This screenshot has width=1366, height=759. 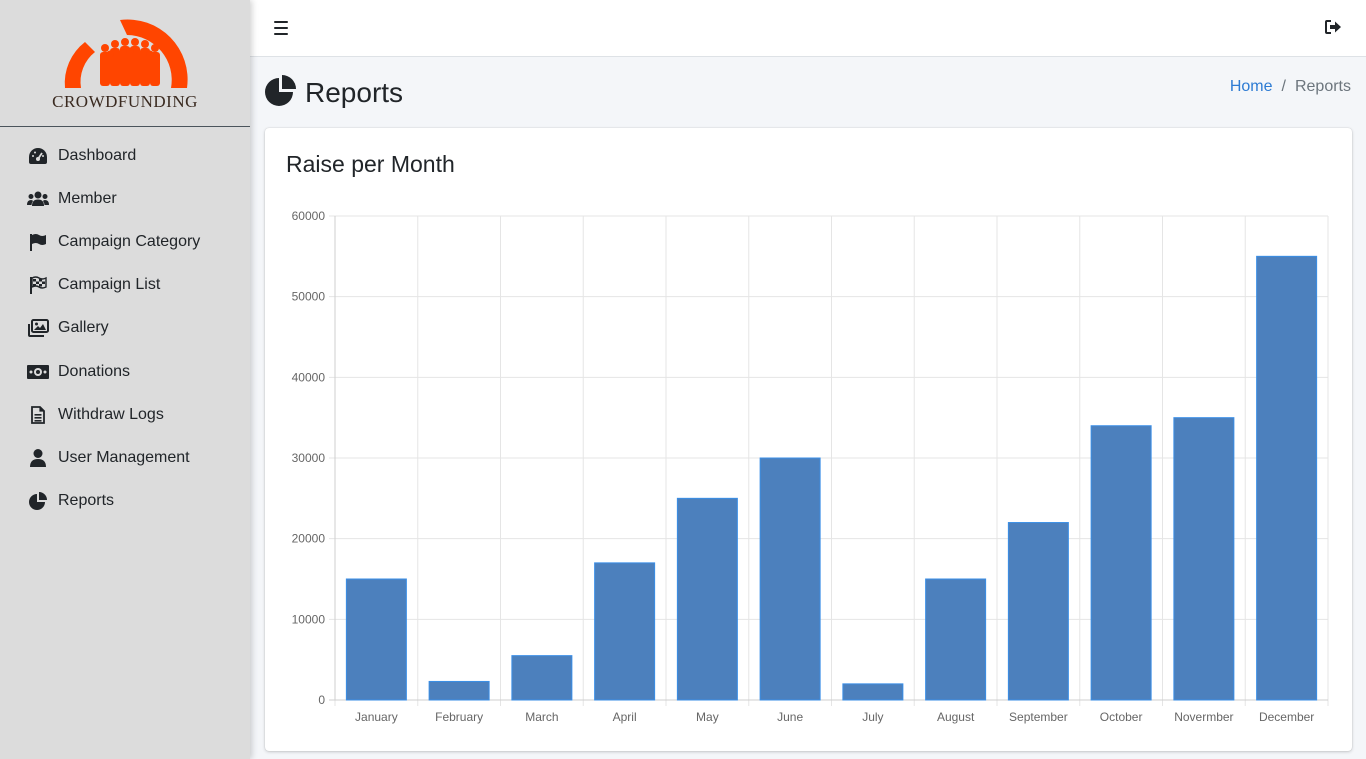 I want to click on sidebar-item-withdraw-logs: Withdraw Logs, so click(x=125, y=414).